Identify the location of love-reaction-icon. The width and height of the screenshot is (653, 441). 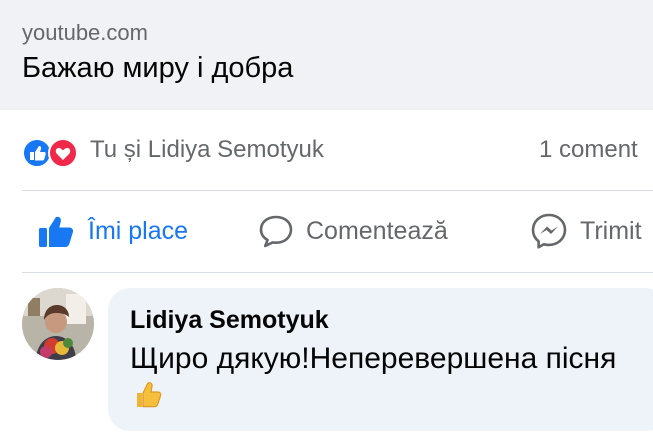
(63, 153).